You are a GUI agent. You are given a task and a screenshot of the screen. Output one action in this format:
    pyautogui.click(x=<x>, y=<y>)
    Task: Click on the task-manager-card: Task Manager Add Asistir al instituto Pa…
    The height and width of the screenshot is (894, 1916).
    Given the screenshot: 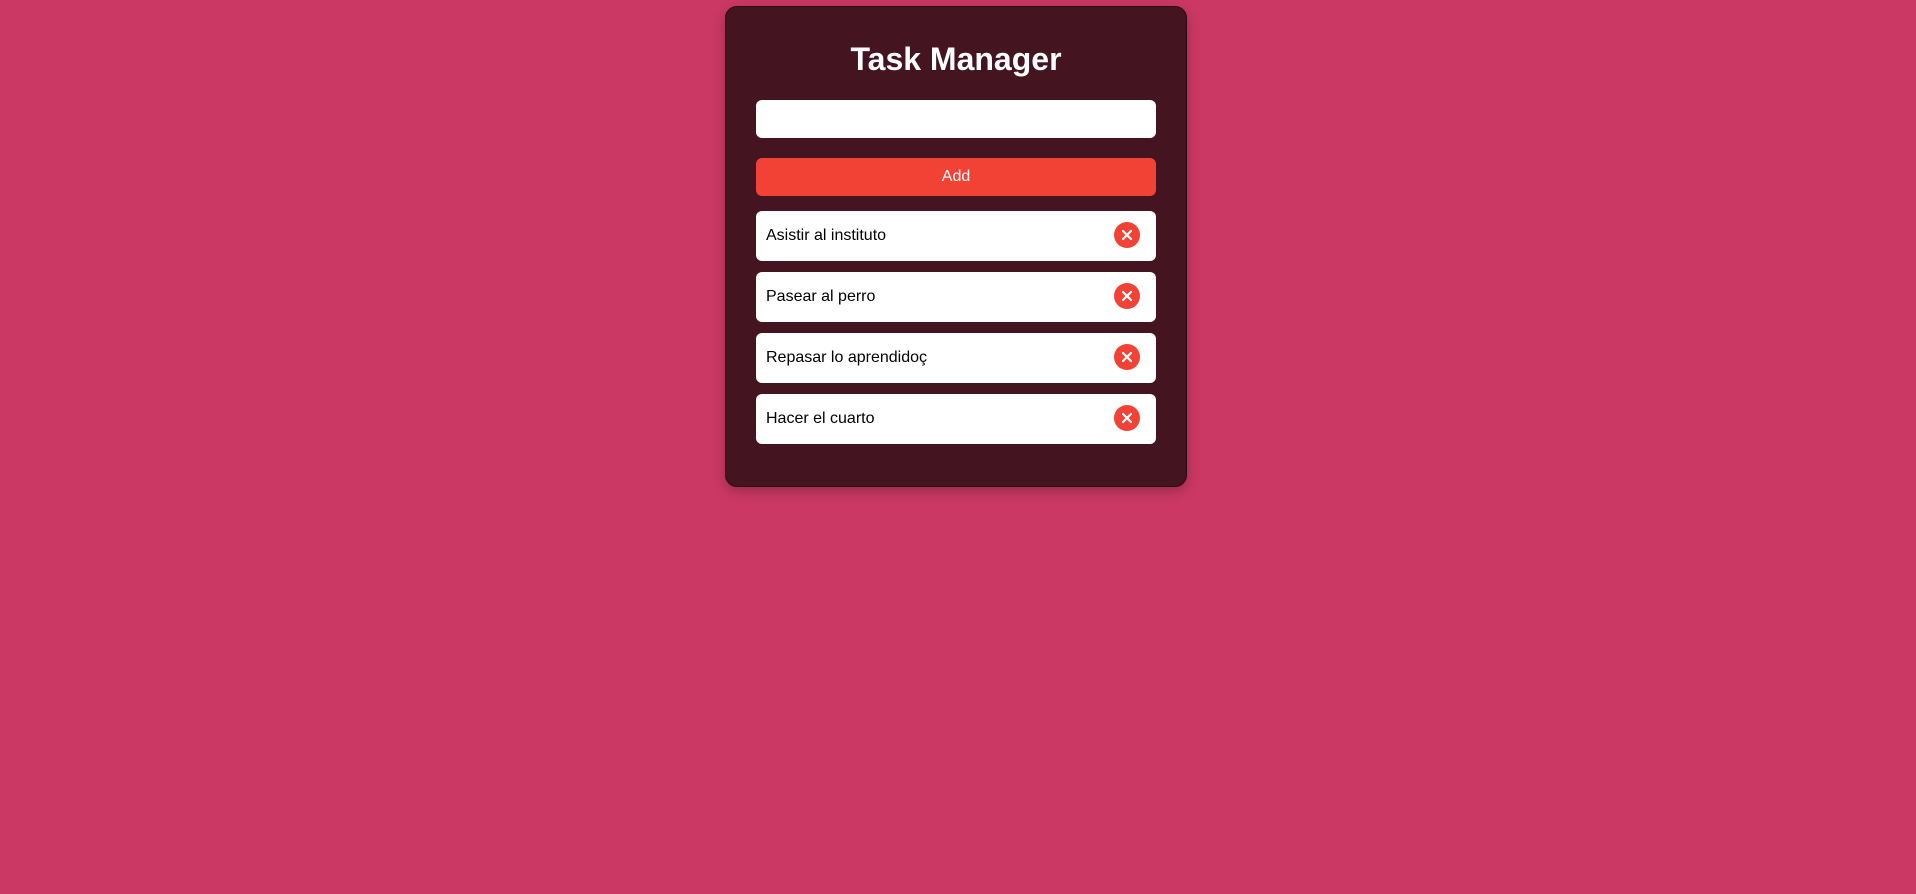 What is the action you would take?
    pyautogui.click(x=956, y=246)
    